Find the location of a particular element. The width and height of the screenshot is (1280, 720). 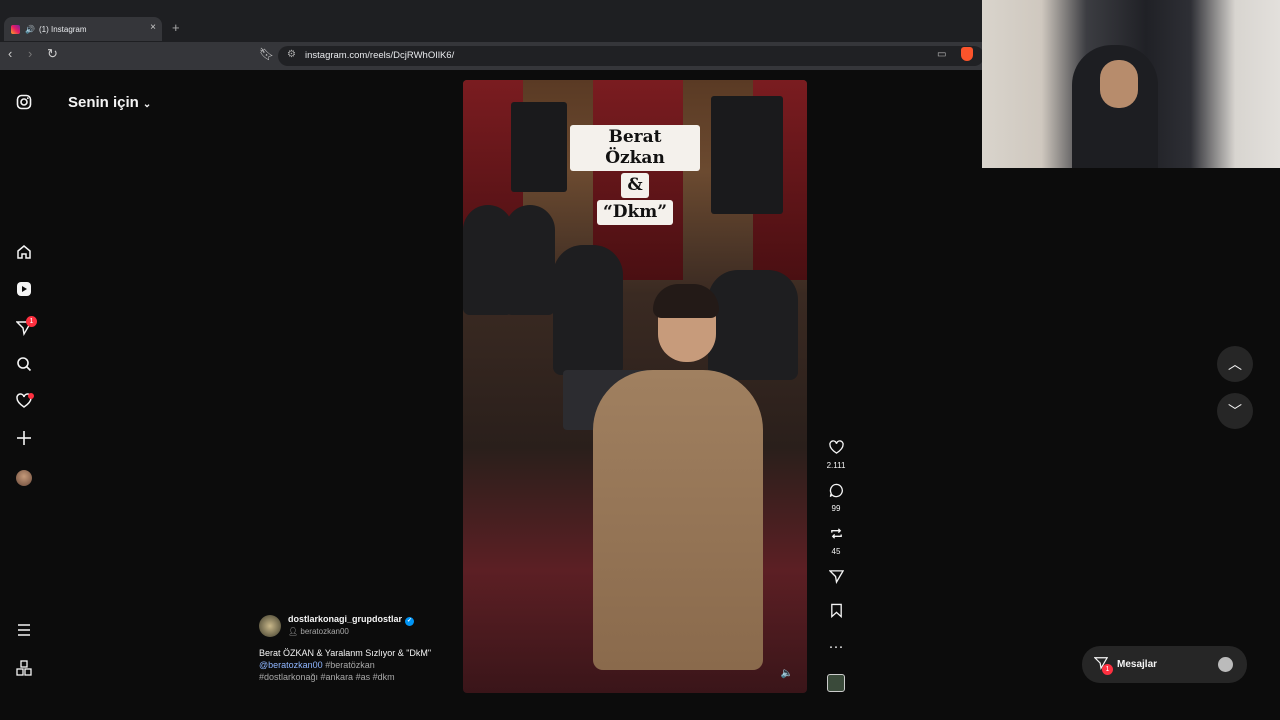

account-name-text: dostlarkonagi_grupdostlar is located at coordinates (345, 619).